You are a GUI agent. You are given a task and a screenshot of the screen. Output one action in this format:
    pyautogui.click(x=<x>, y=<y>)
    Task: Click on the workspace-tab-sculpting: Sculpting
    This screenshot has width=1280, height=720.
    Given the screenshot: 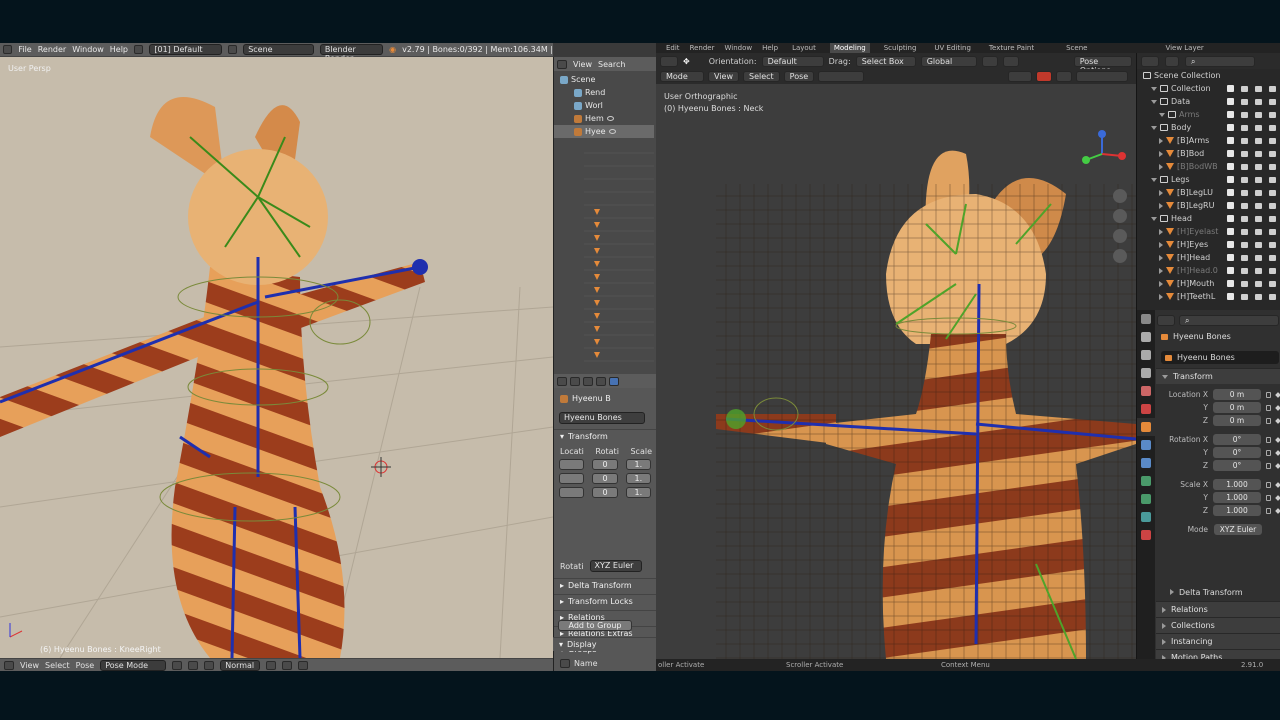 What is the action you would take?
    pyautogui.click(x=900, y=48)
    